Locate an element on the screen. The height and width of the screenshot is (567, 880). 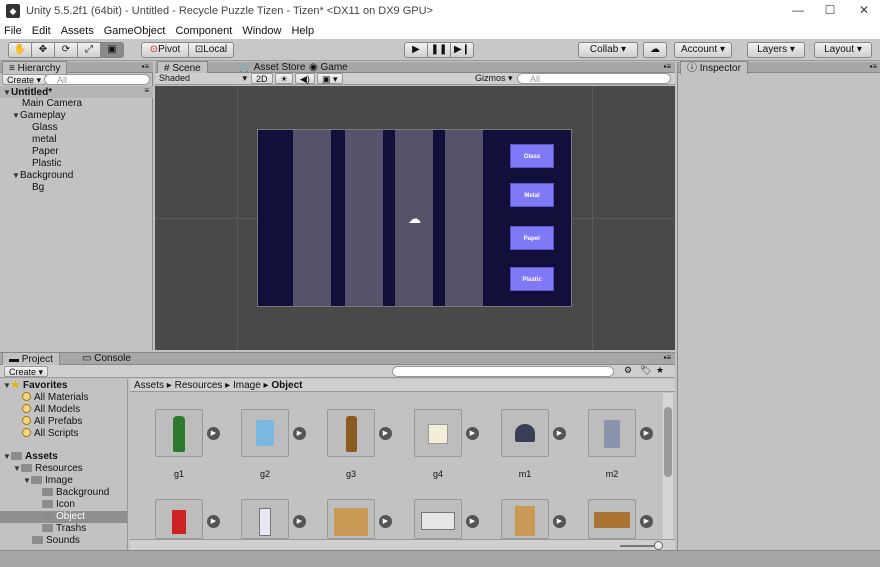
scrollbar-track is located at coordinates (668, 466).